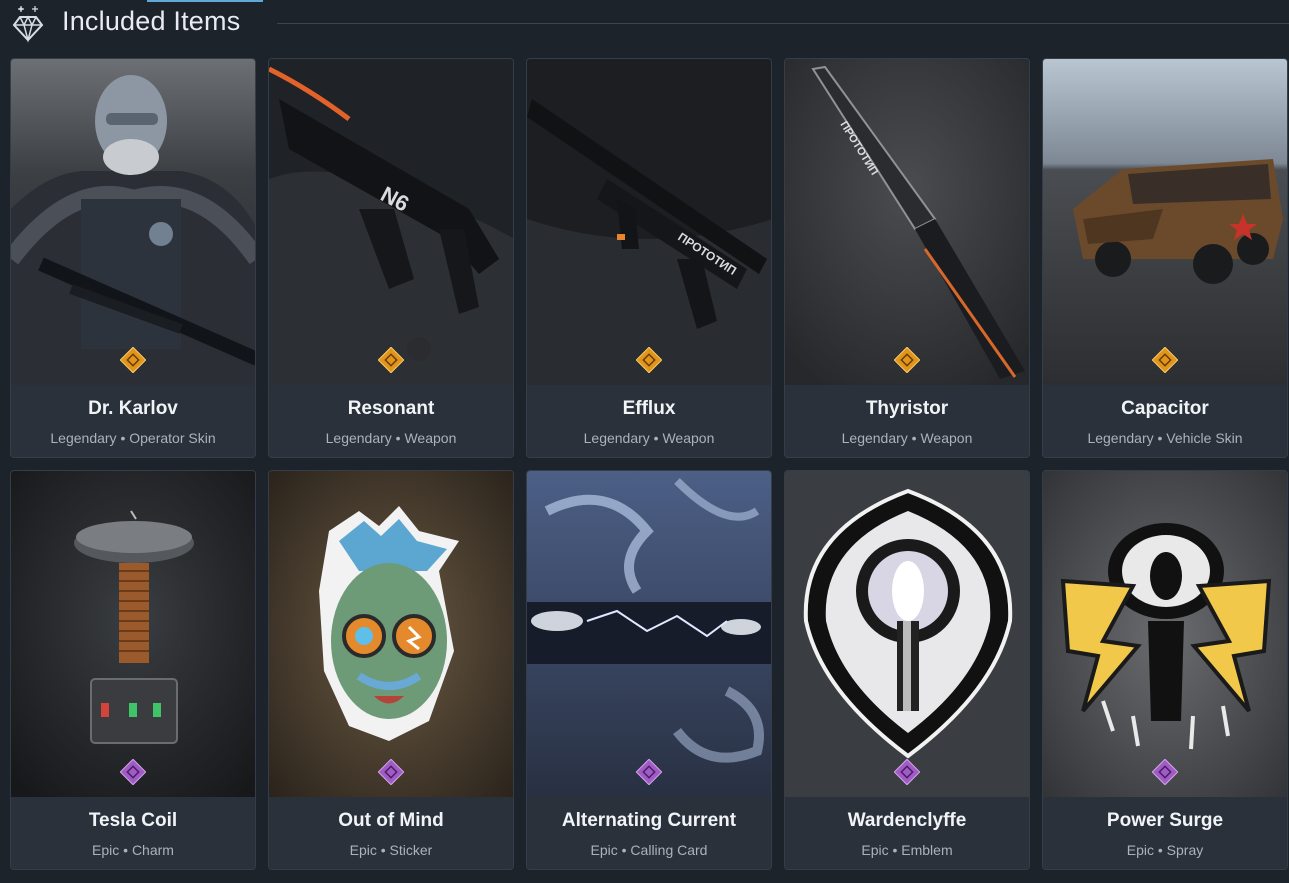 The width and height of the screenshot is (1289, 883). What do you see at coordinates (649, 634) in the screenshot?
I see `item-image-calling-card` at bounding box center [649, 634].